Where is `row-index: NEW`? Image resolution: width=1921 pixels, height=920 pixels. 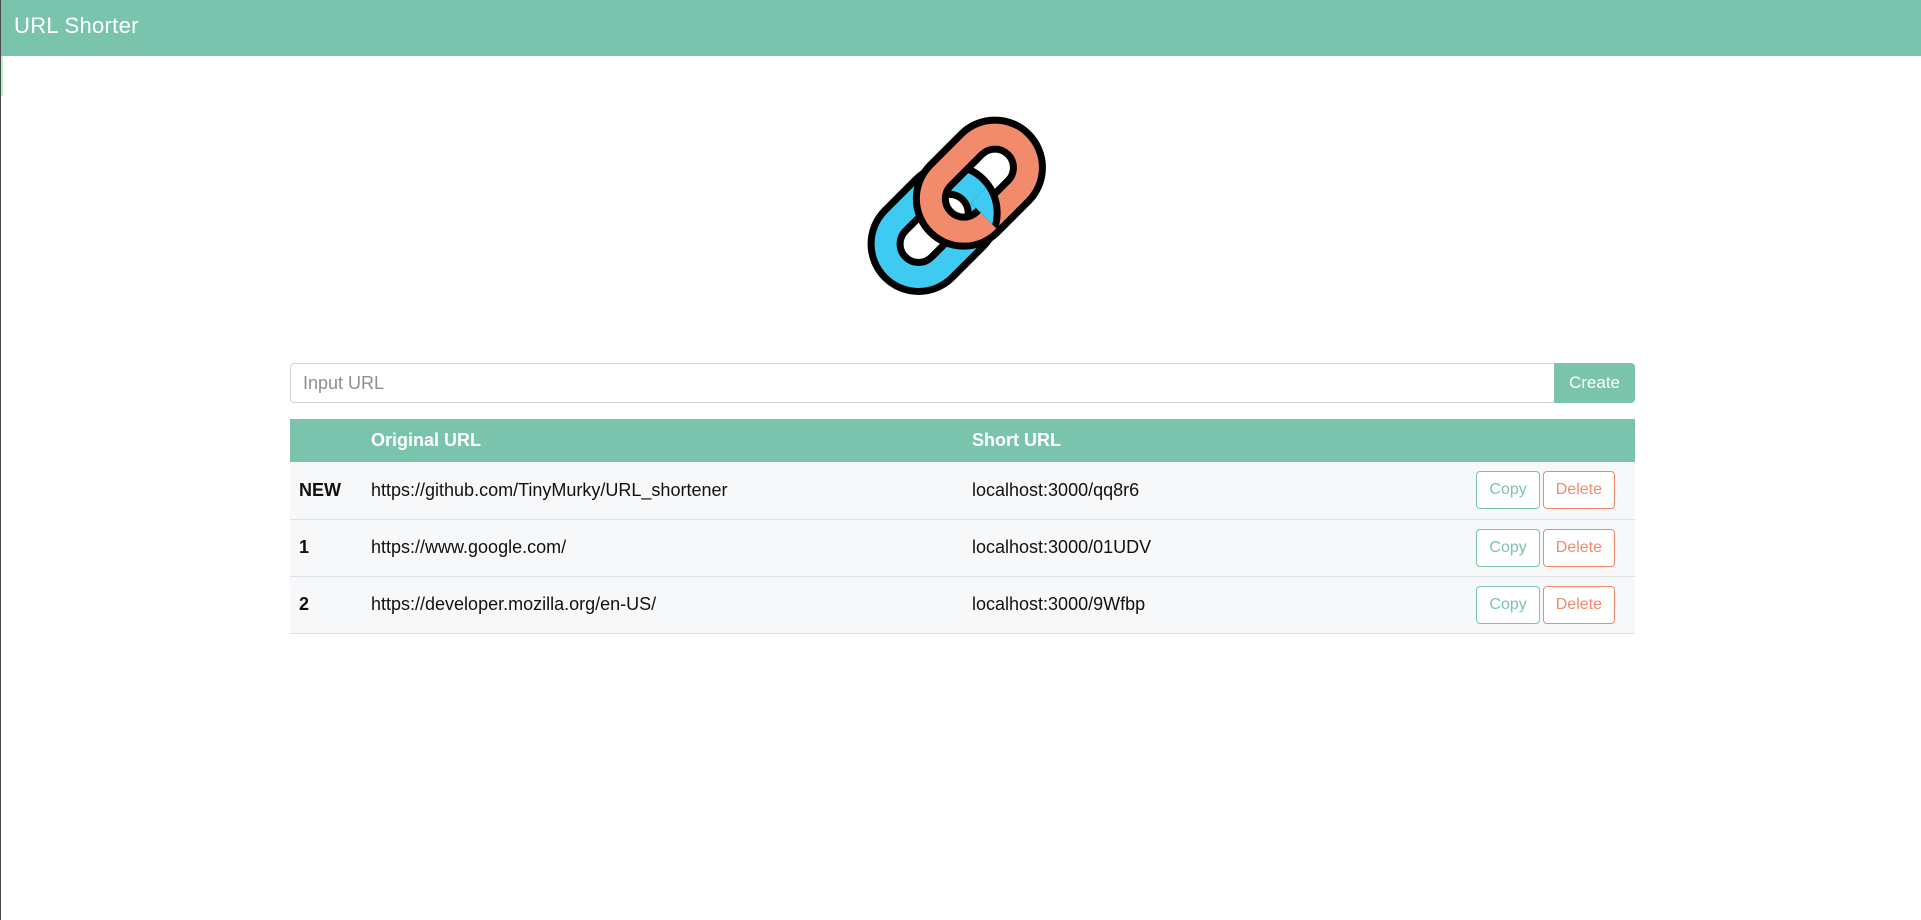
row-index: NEW is located at coordinates (320, 489).